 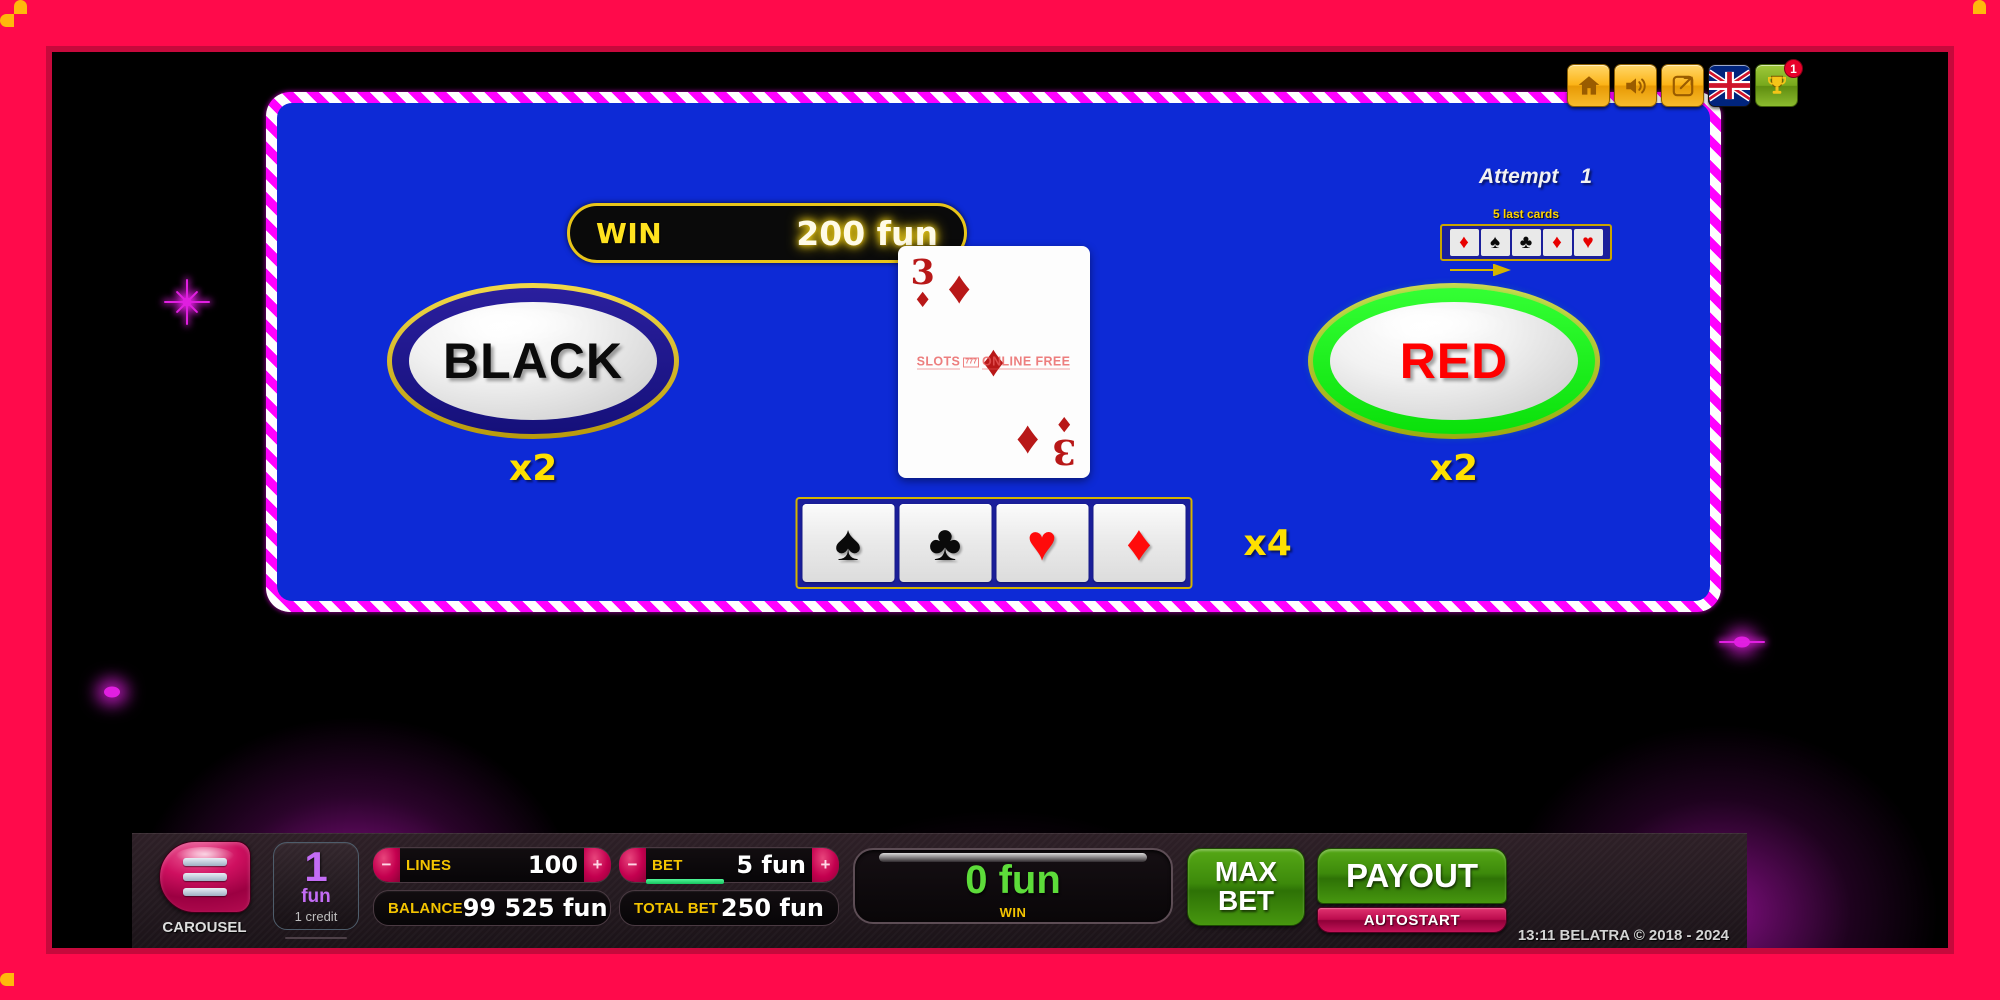 I want to click on lines-field: − LINES 100 +, so click(x=492, y=865).